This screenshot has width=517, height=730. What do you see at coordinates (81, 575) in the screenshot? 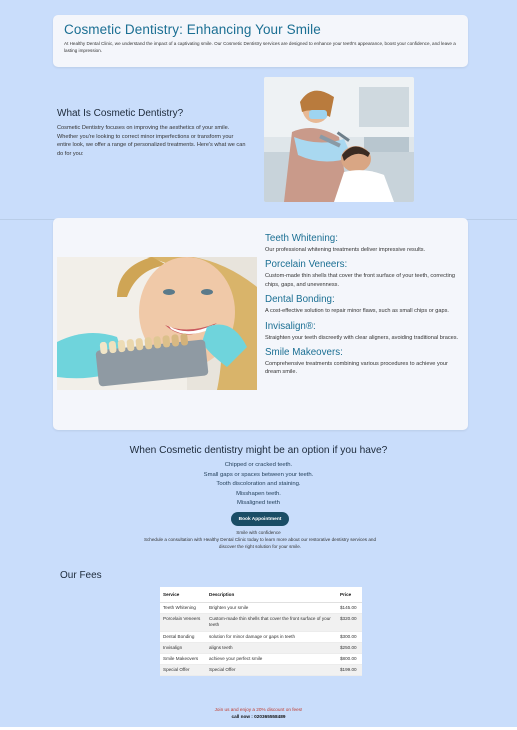
I see `fees-title: Our Fees` at bounding box center [81, 575].